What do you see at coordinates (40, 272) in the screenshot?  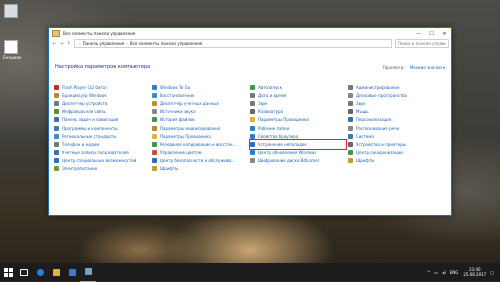 I see `edge-browser-icon` at bounding box center [40, 272].